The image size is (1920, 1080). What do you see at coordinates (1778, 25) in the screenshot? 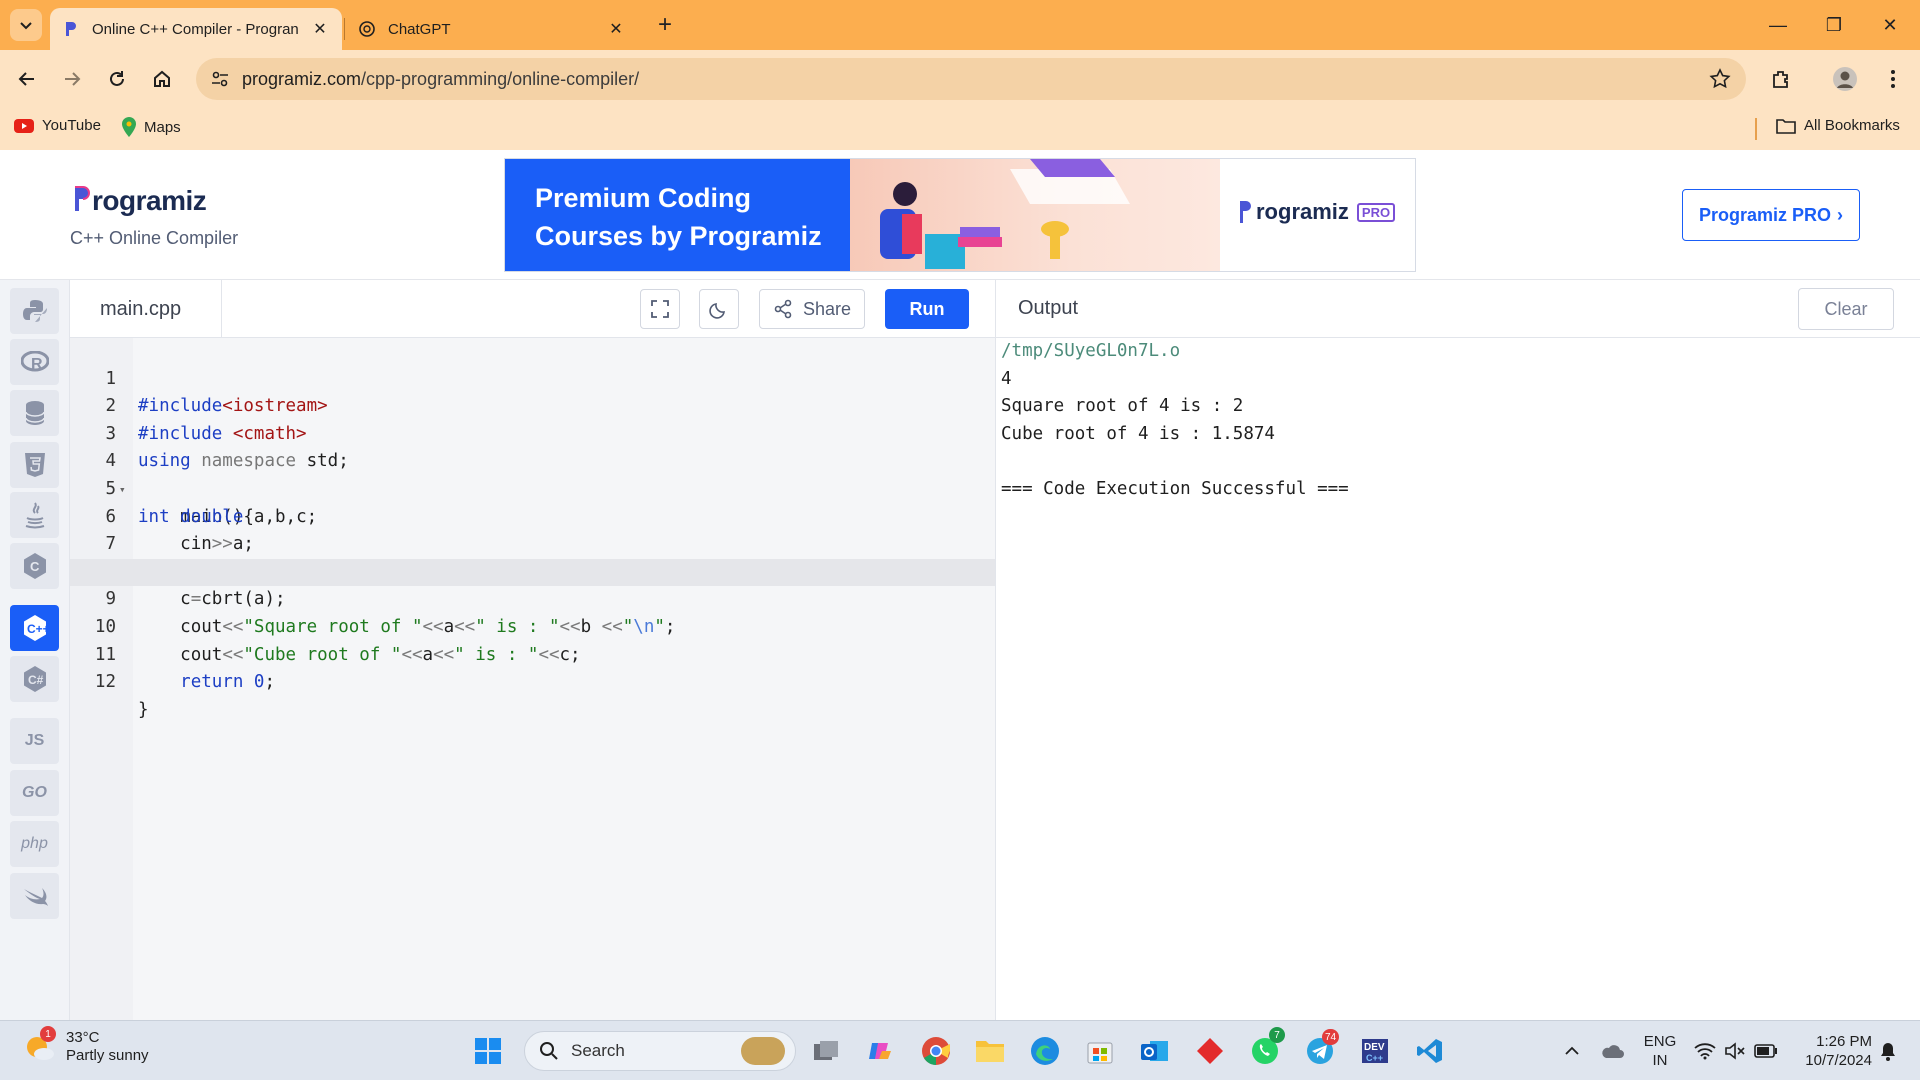
I see `minimize-icon: —` at bounding box center [1778, 25].